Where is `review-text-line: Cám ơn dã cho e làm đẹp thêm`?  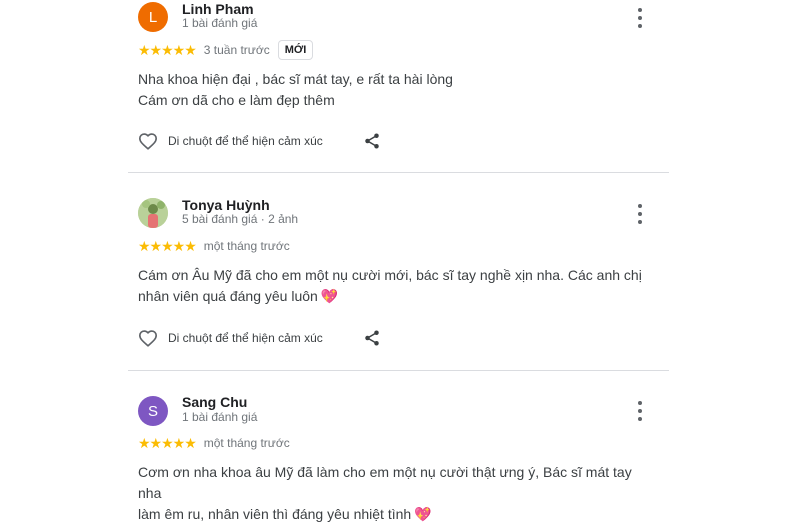
review-text-line: Cám ơn dã cho e làm đẹp thêm is located at coordinates (236, 100).